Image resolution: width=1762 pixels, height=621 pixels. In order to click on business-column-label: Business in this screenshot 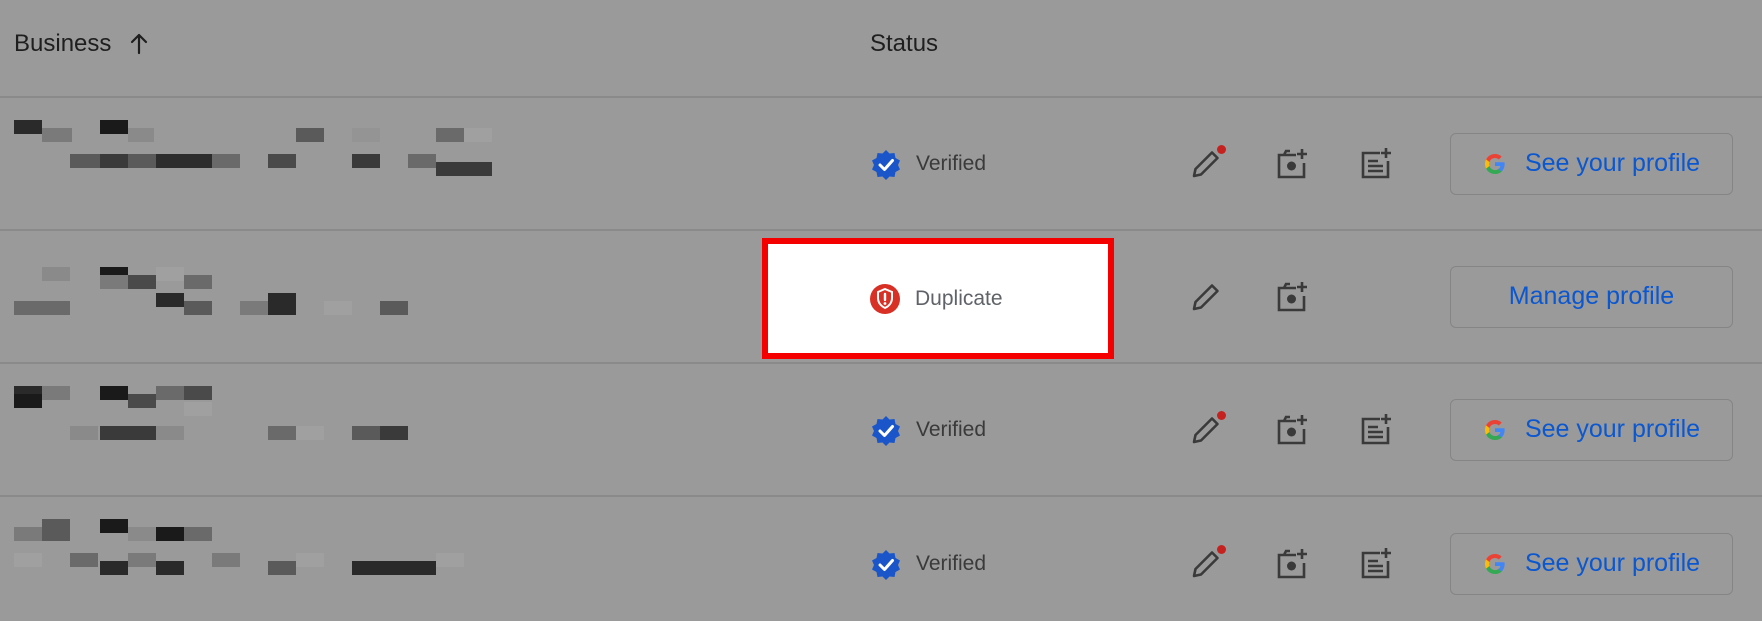, I will do `click(63, 43)`.